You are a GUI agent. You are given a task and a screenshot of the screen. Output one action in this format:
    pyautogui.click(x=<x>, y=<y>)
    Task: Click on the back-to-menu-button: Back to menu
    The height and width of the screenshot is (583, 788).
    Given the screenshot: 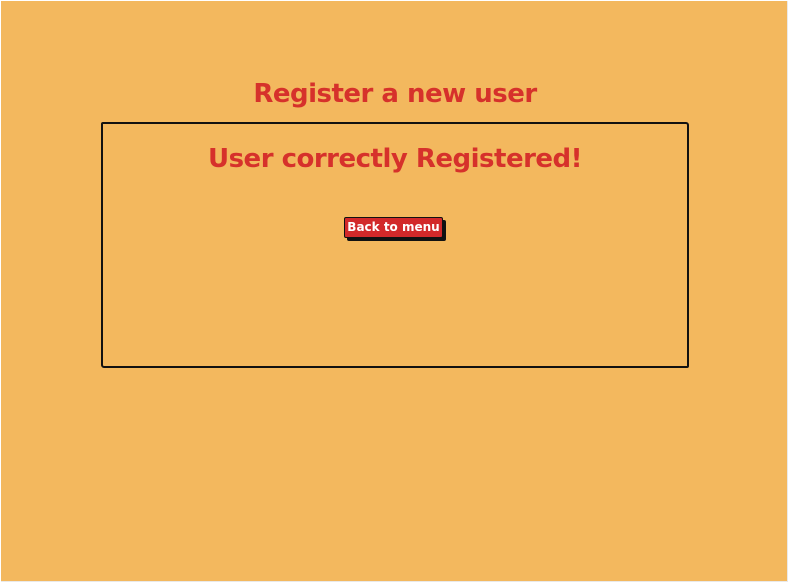 What is the action you would take?
    pyautogui.click(x=393, y=227)
    